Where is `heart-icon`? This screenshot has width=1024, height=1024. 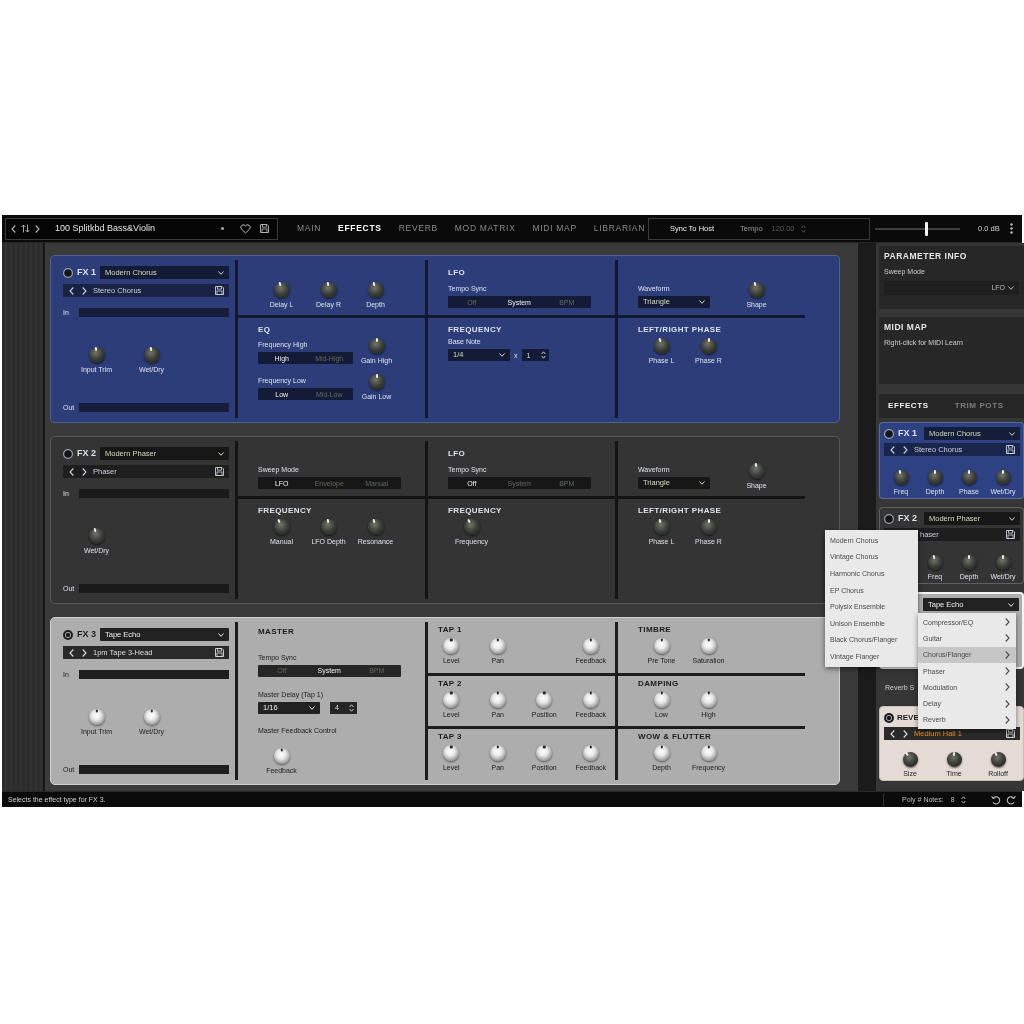
heart-icon is located at coordinates (245, 228).